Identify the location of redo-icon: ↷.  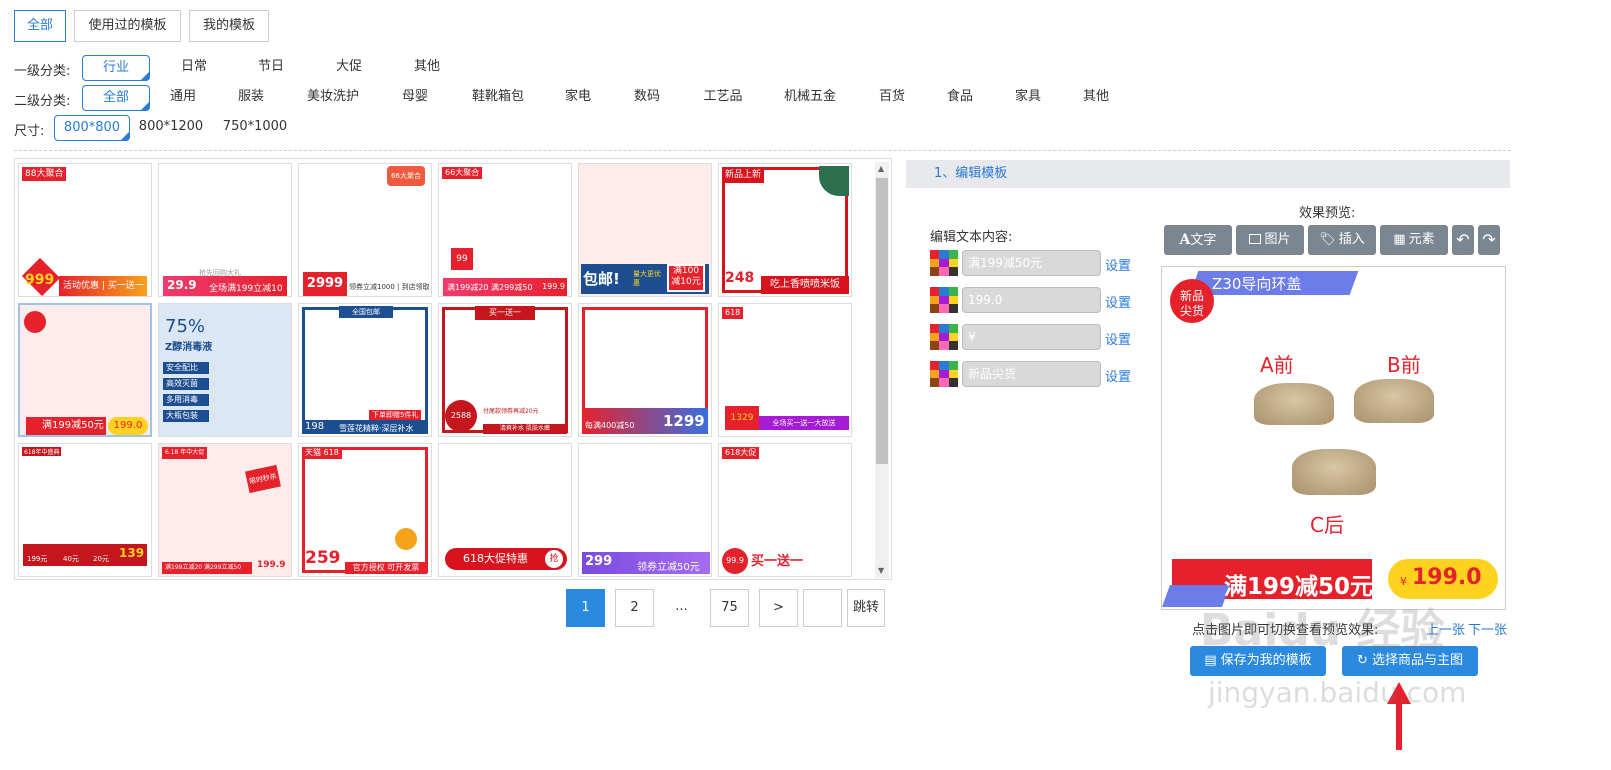
(1489, 240).